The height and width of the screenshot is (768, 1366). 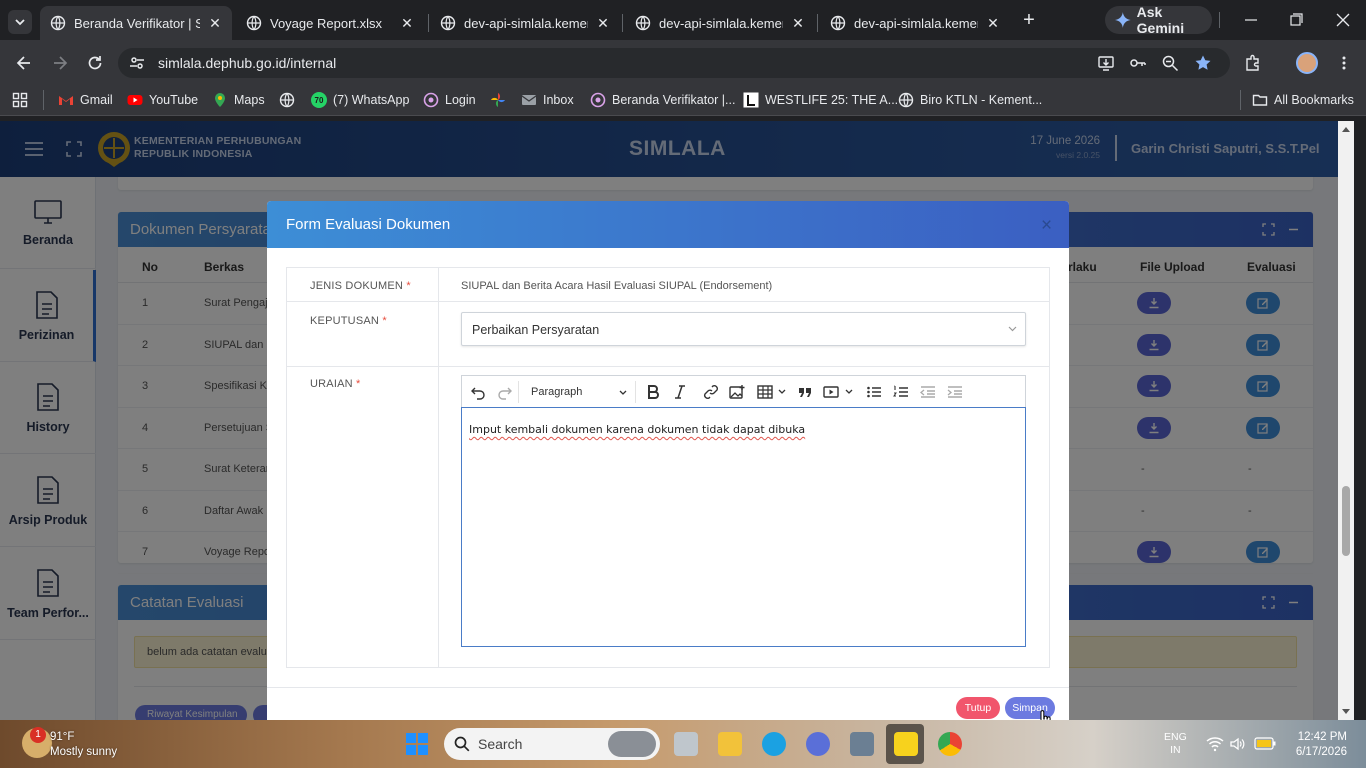 What do you see at coordinates (137, 63) in the screenshot?
I see `site-info-icon` at bounding box center [137, 63].